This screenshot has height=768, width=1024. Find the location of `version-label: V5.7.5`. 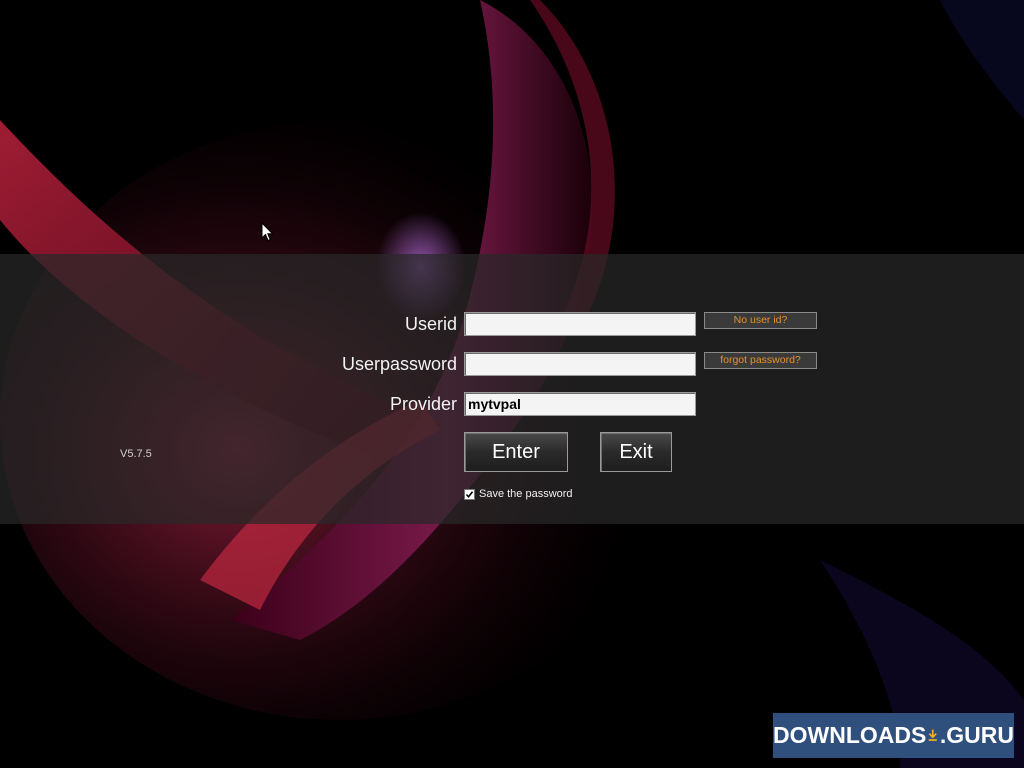

version-label: V5.7.5 is located at coordinates (136, 454).